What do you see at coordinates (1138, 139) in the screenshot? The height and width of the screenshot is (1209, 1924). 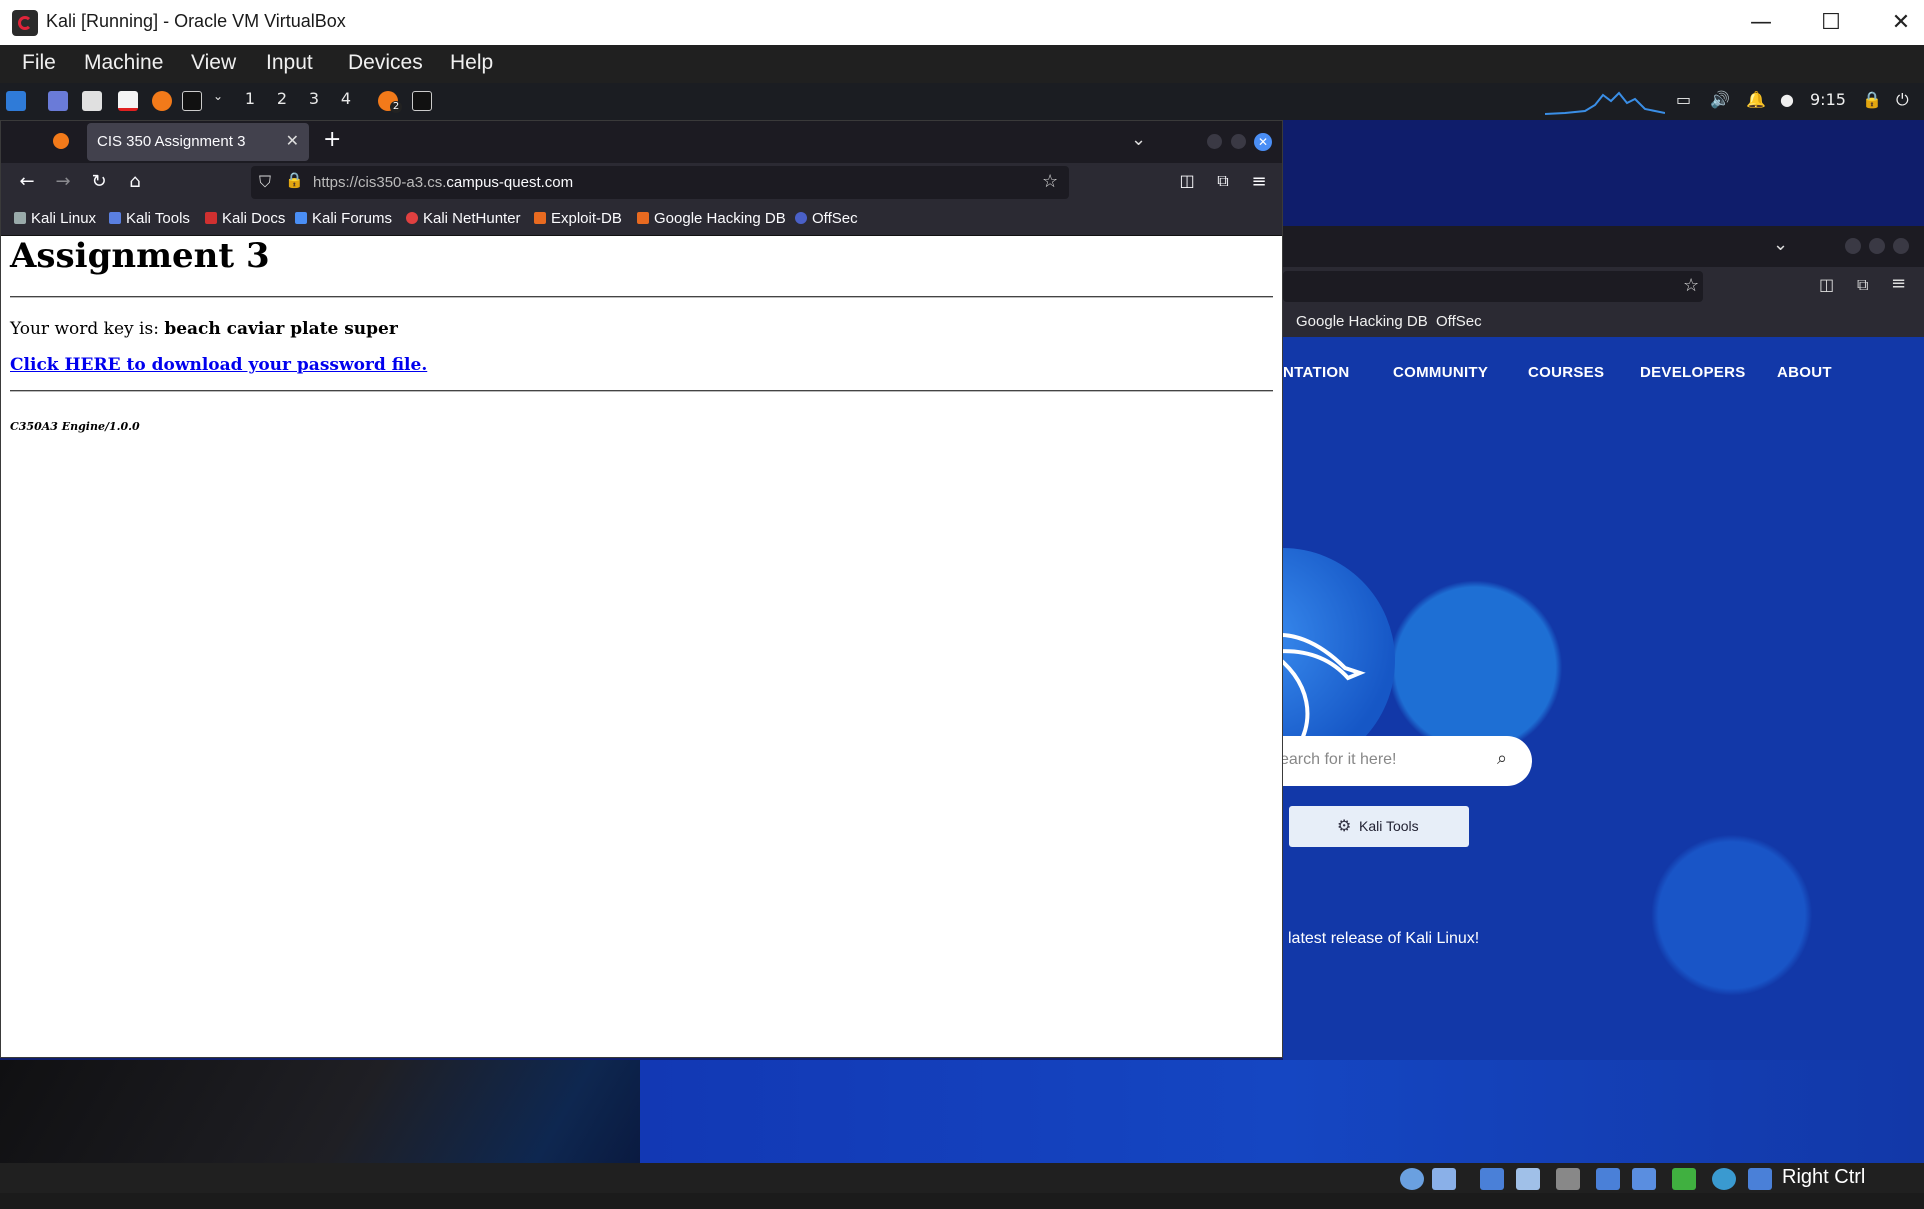 I see `list-all-tabs-chevron-icon: ⌄` at bounding box center [1138, 139].